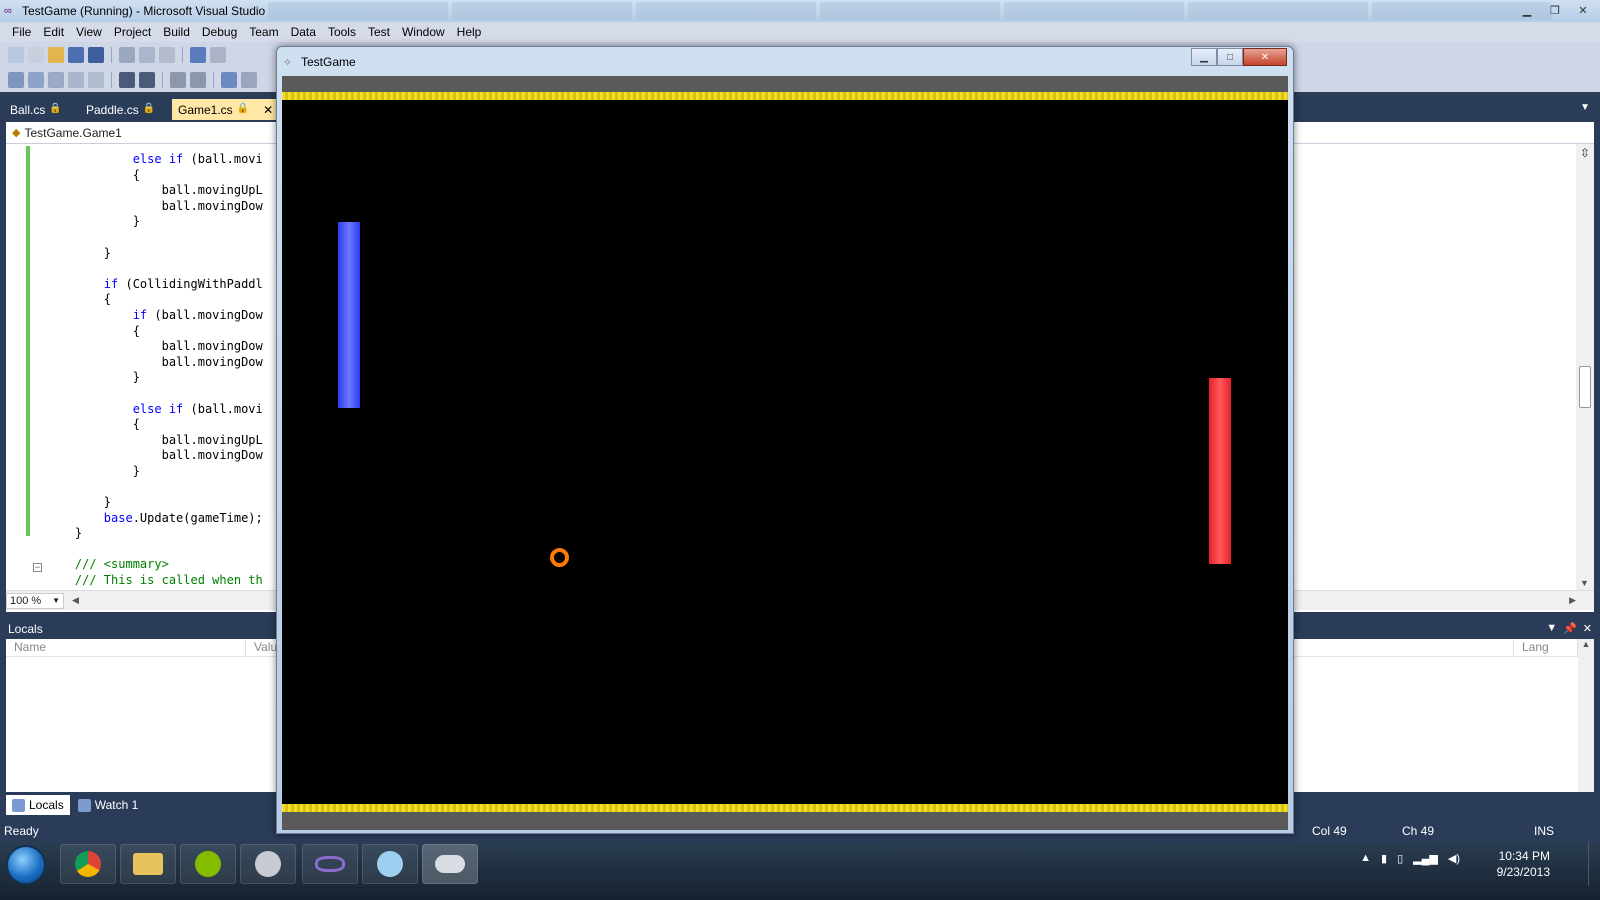 This screenshot has width=1600, height=900. I want to click on chrome-icon, so click(88, 864).